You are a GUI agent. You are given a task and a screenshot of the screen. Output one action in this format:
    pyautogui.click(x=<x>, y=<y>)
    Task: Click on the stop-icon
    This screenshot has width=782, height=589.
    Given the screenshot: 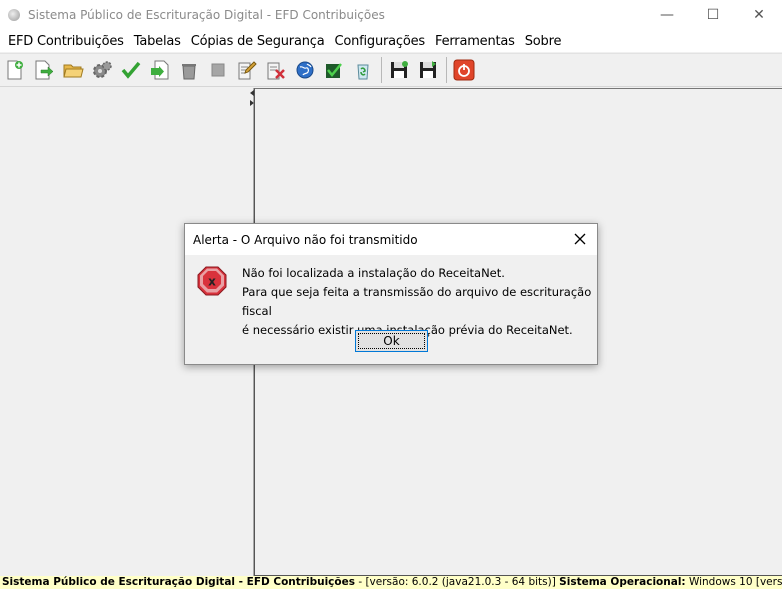 What is the action you would take?
    pyautogui.click(x=218, y=70)
    